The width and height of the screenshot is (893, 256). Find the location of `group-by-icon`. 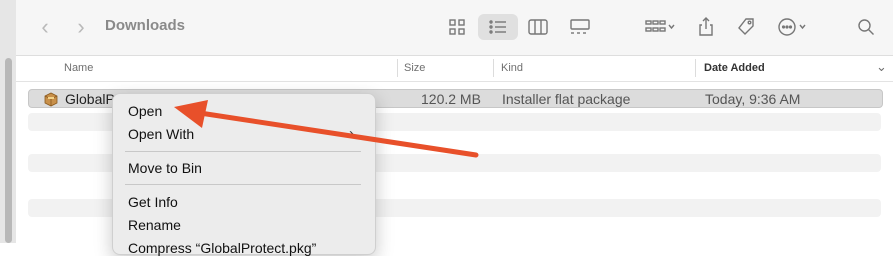

group-by-icon is located at coordinates (660, 27).